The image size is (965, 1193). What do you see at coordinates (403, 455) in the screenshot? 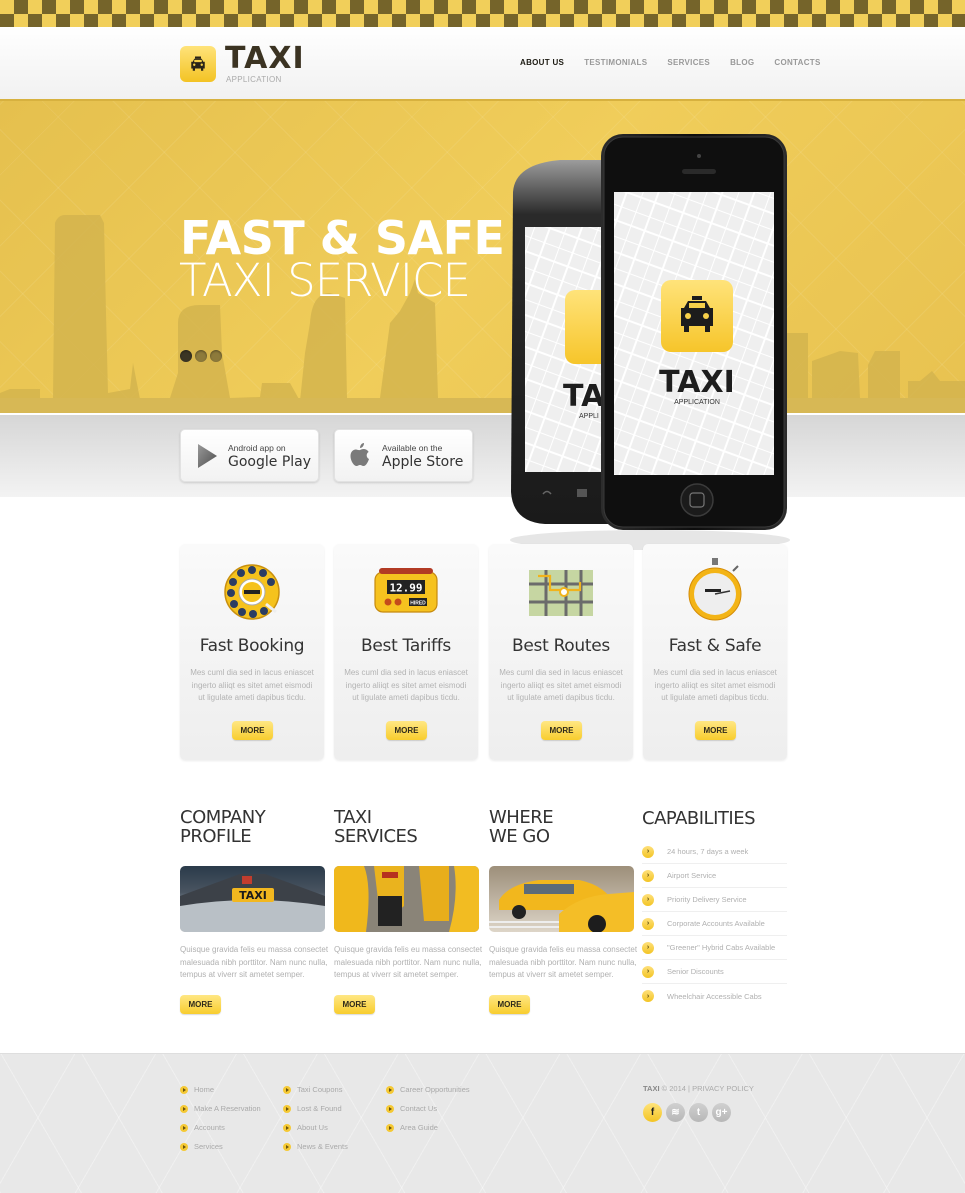
I see `apple-store-button: Available on the Apple Store` at bounding box center [403, 455].